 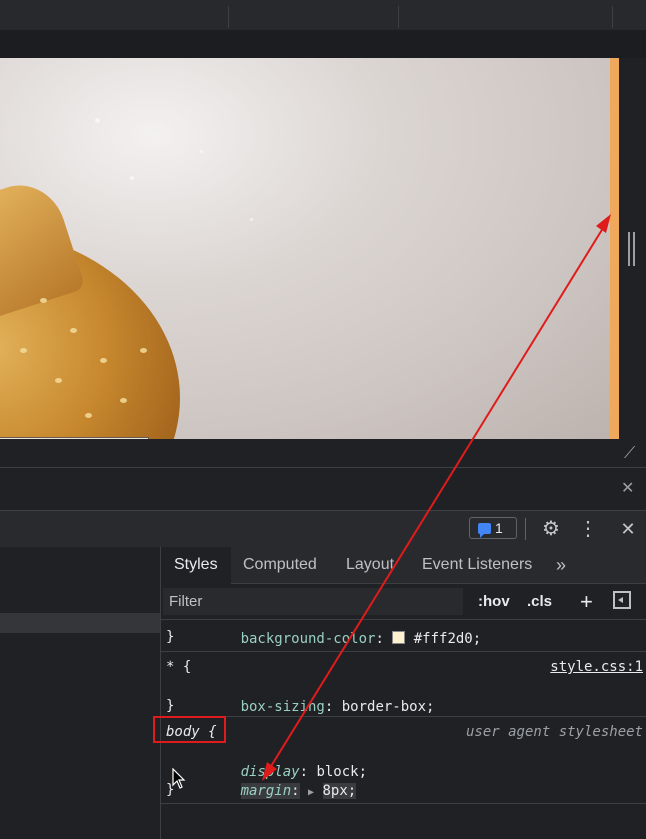 I want to click on css-value: border-box;, so click(x=388, y=707).